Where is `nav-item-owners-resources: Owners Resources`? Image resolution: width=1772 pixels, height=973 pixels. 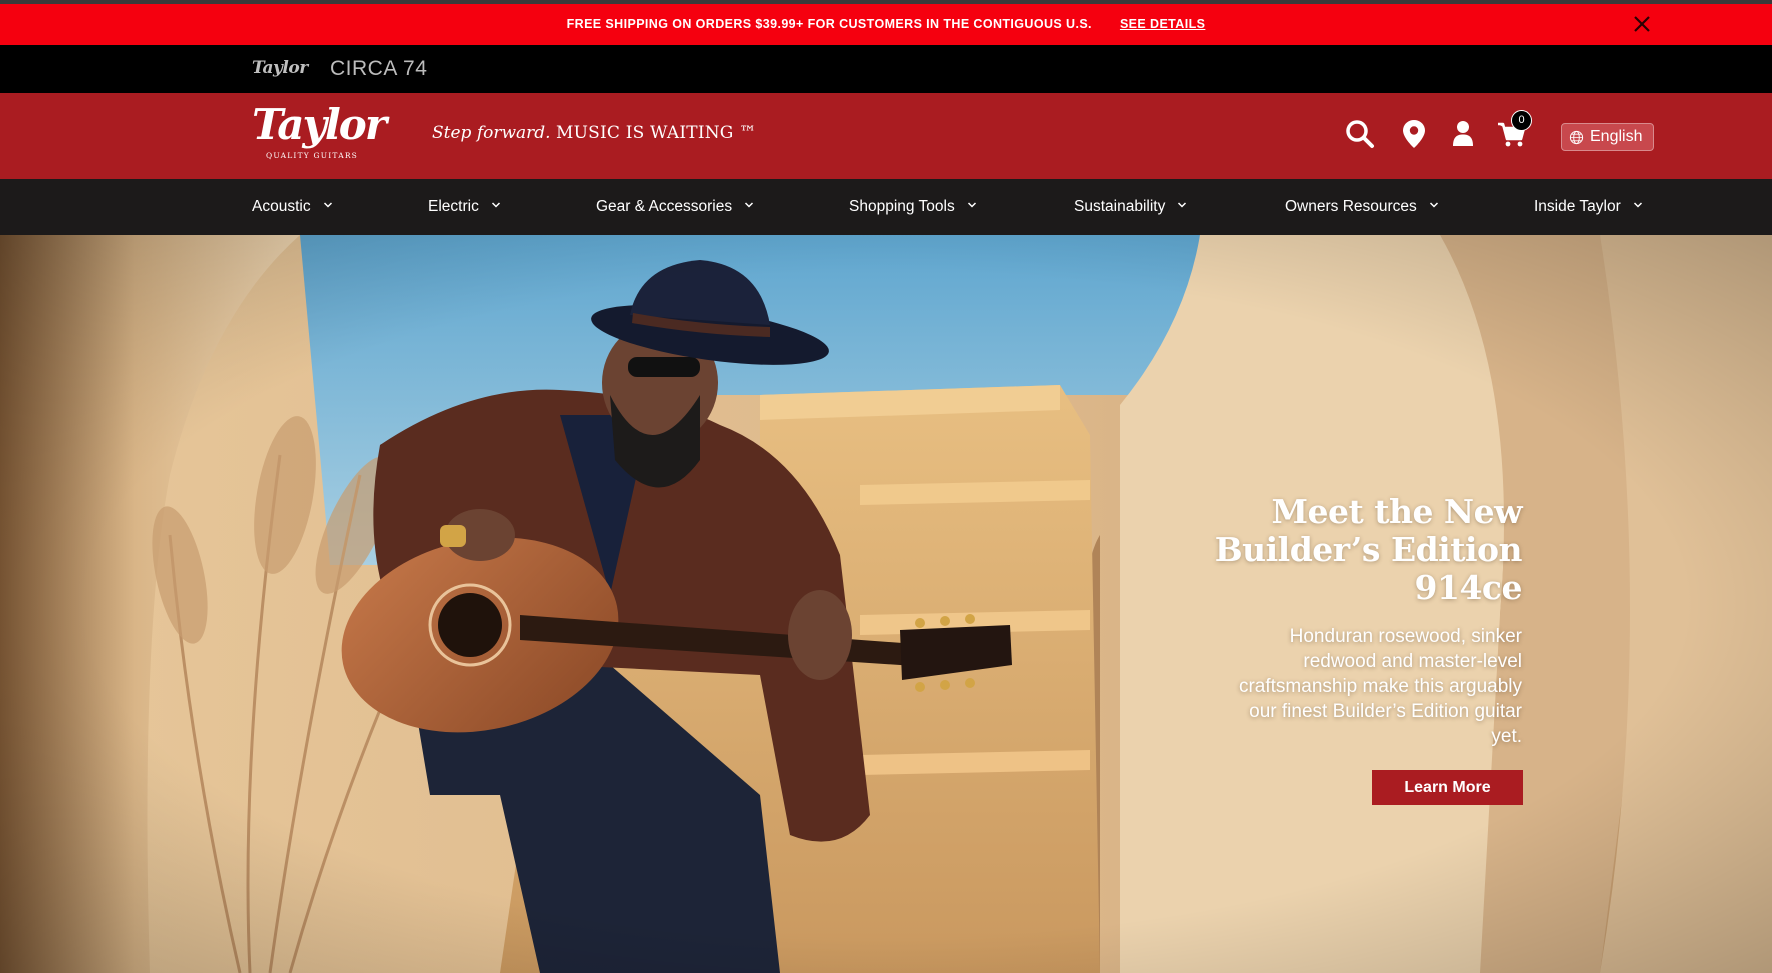
nav-item-owners-resources: Owners Resources is located at coordinates (1362, 207).